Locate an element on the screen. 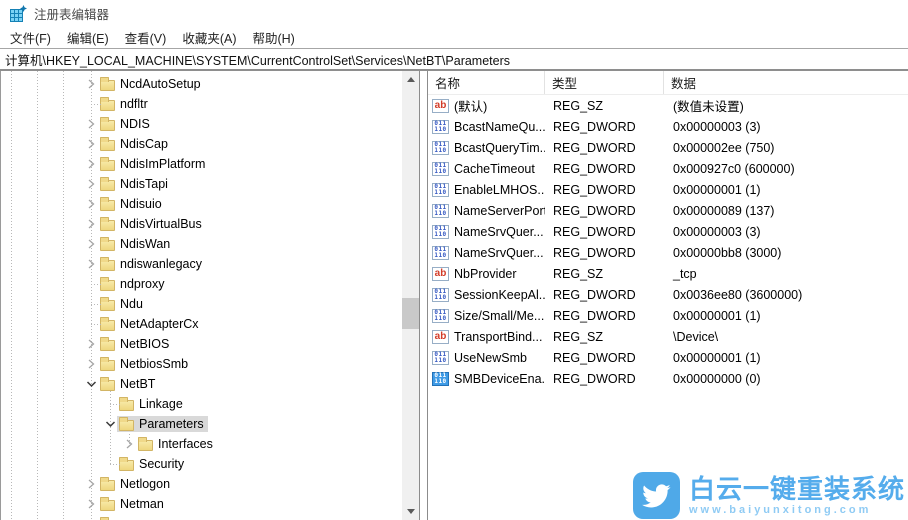 The height and width of the screenshot is (520, 908). menu-help: 帮助(H) is located at coordinates (273, 37).